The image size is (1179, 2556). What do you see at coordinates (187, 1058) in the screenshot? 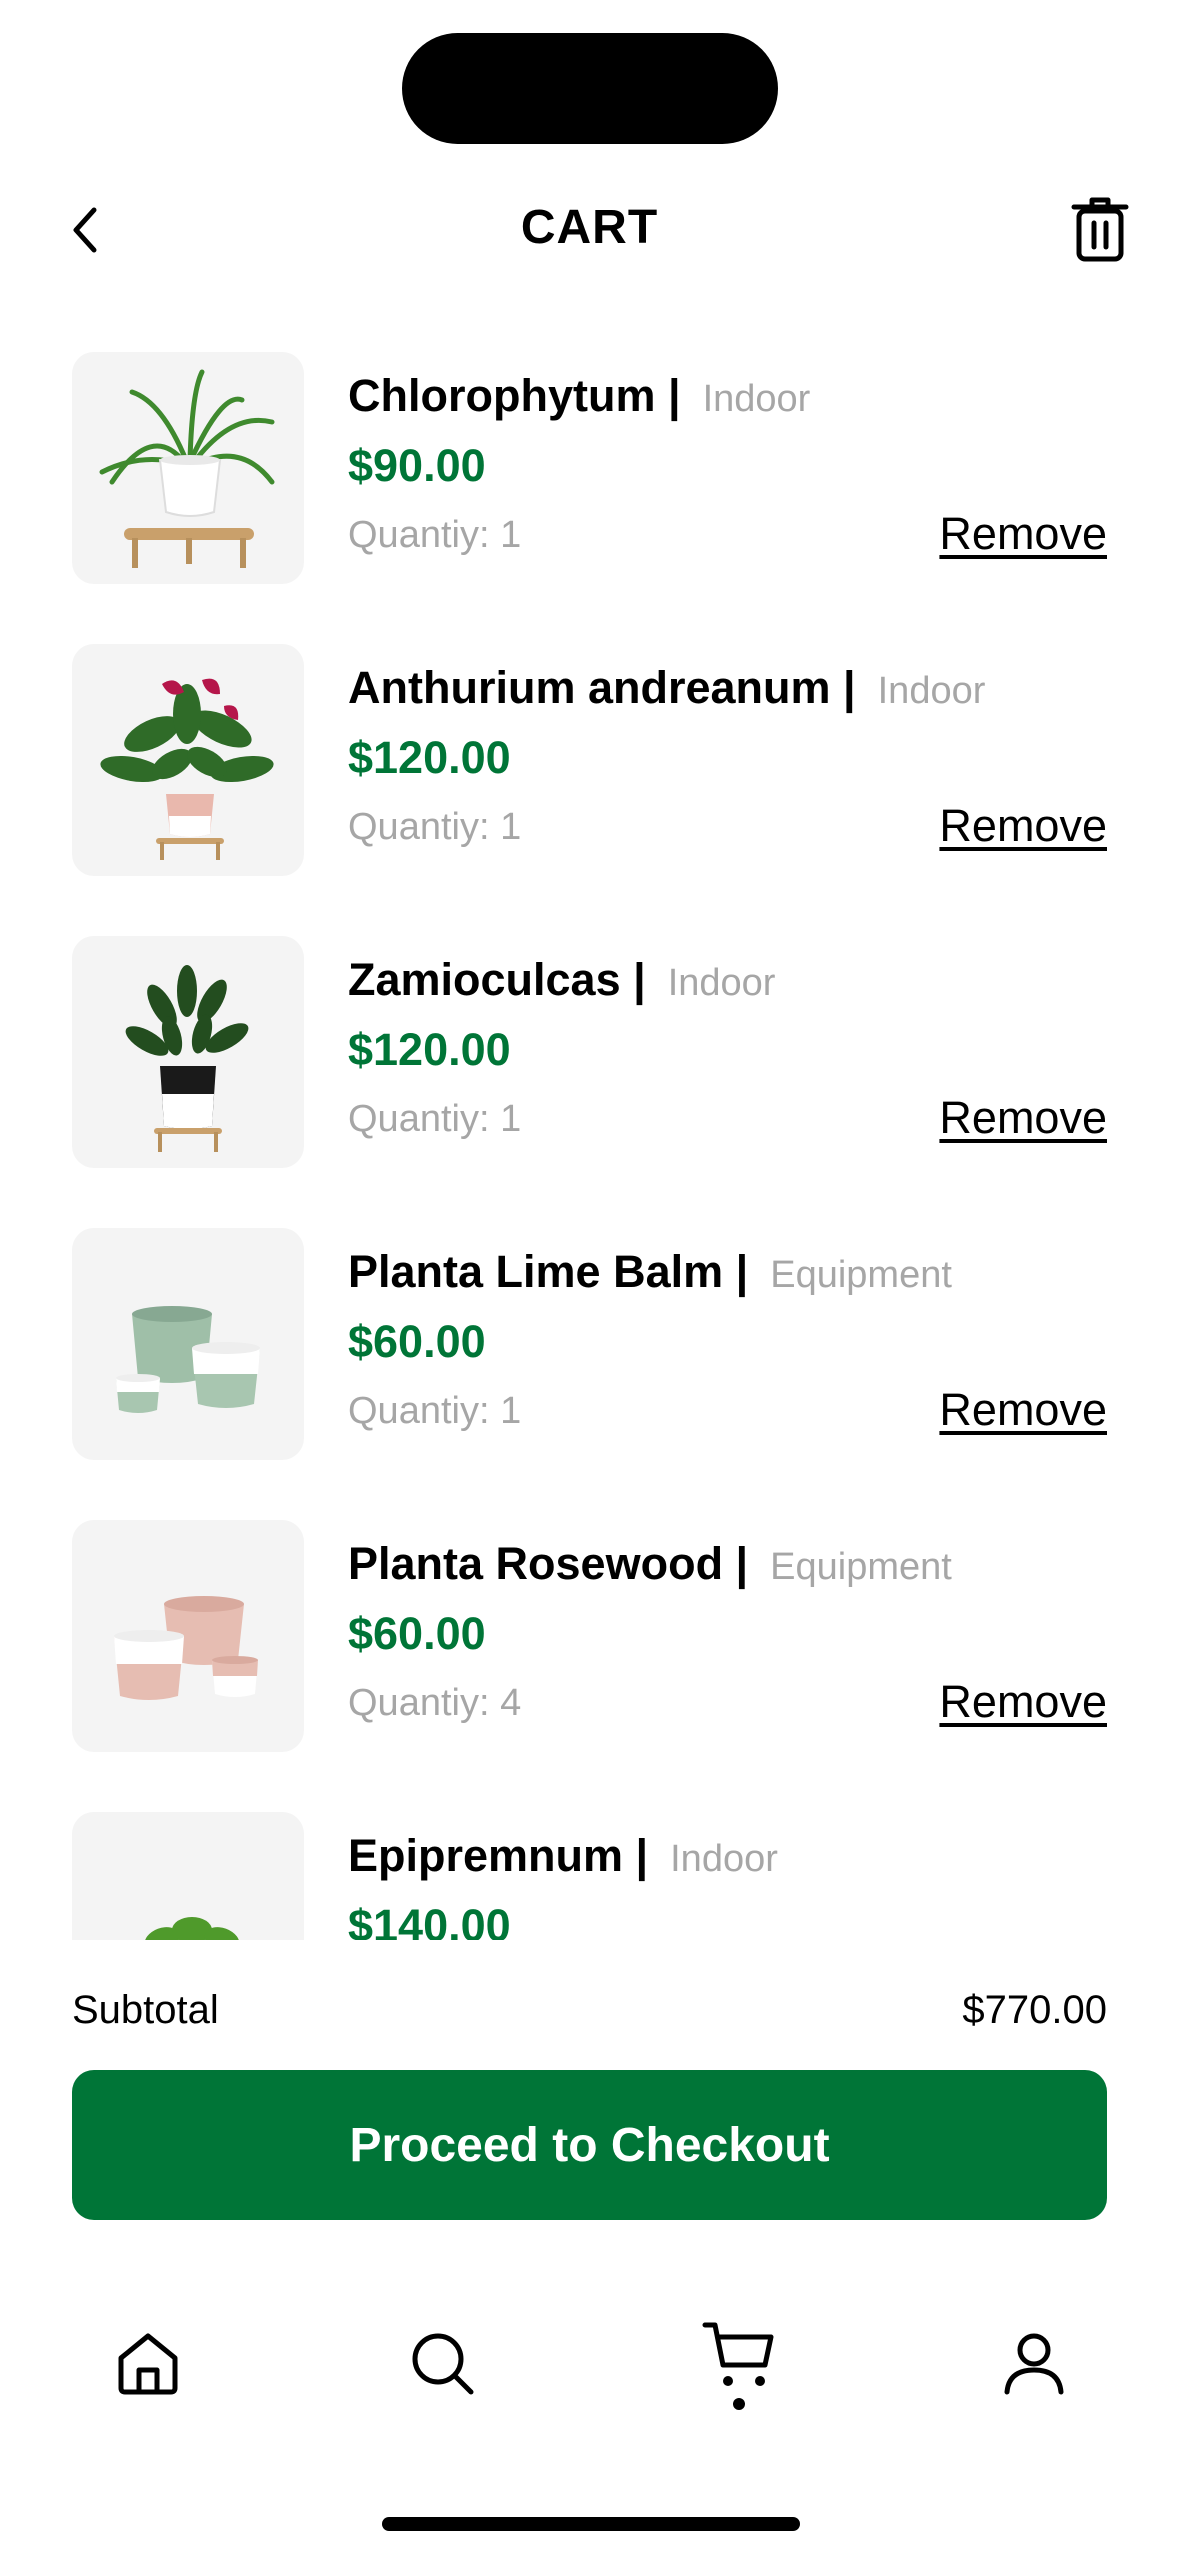
I see `zz-plant-image` at bounding box center [187, 1058].